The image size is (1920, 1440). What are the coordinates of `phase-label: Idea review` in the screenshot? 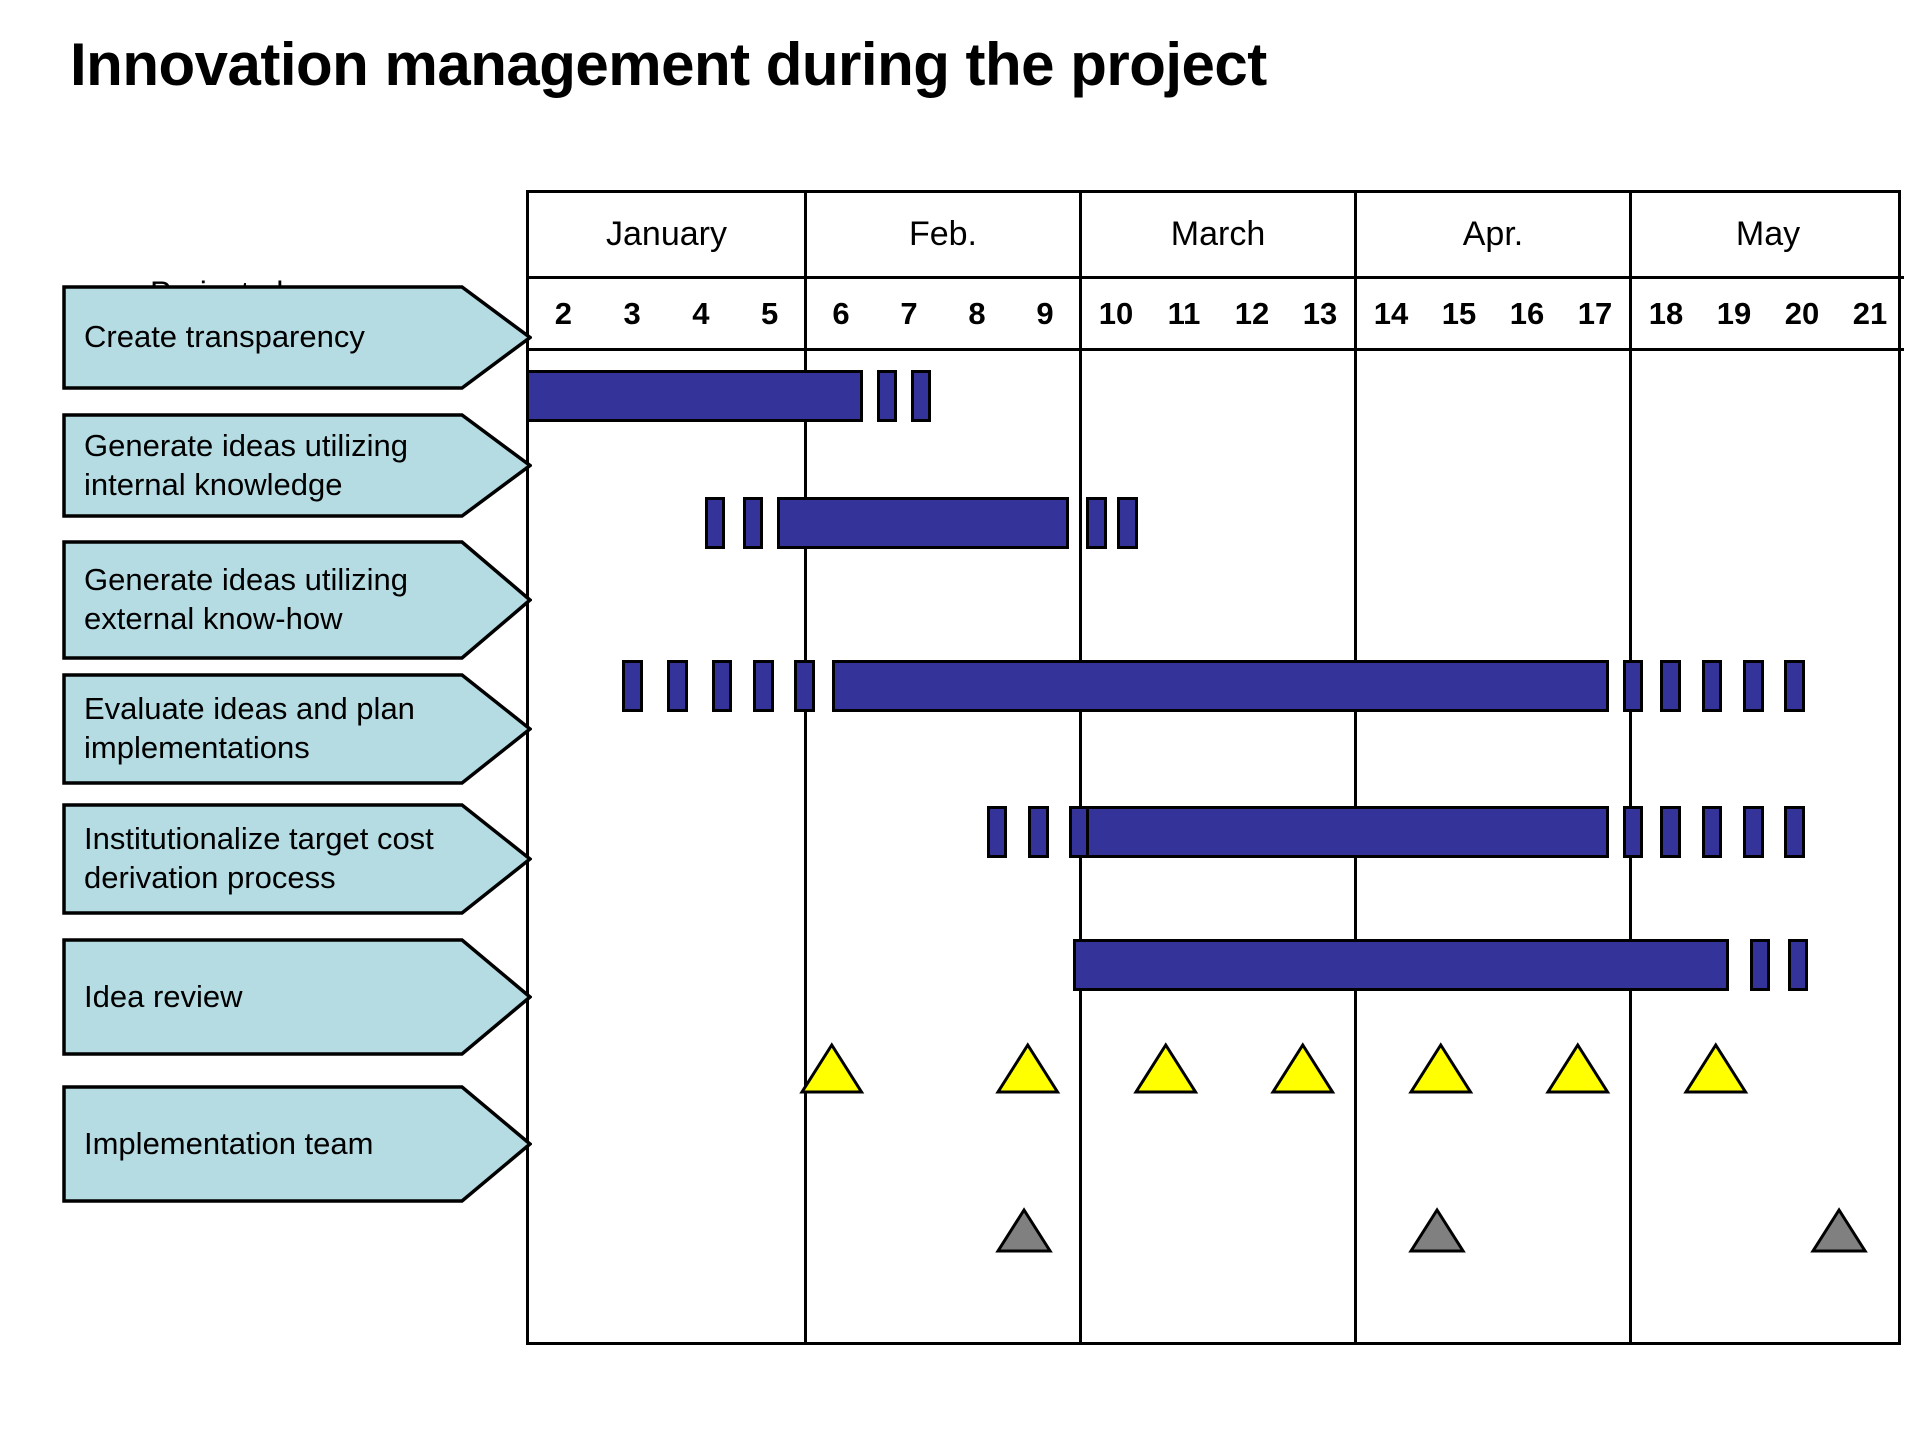 It's located at (163, 996).